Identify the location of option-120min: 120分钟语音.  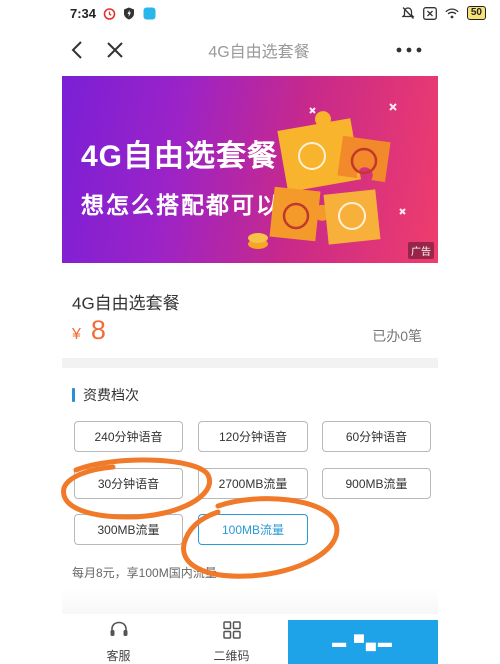
(253, 436).